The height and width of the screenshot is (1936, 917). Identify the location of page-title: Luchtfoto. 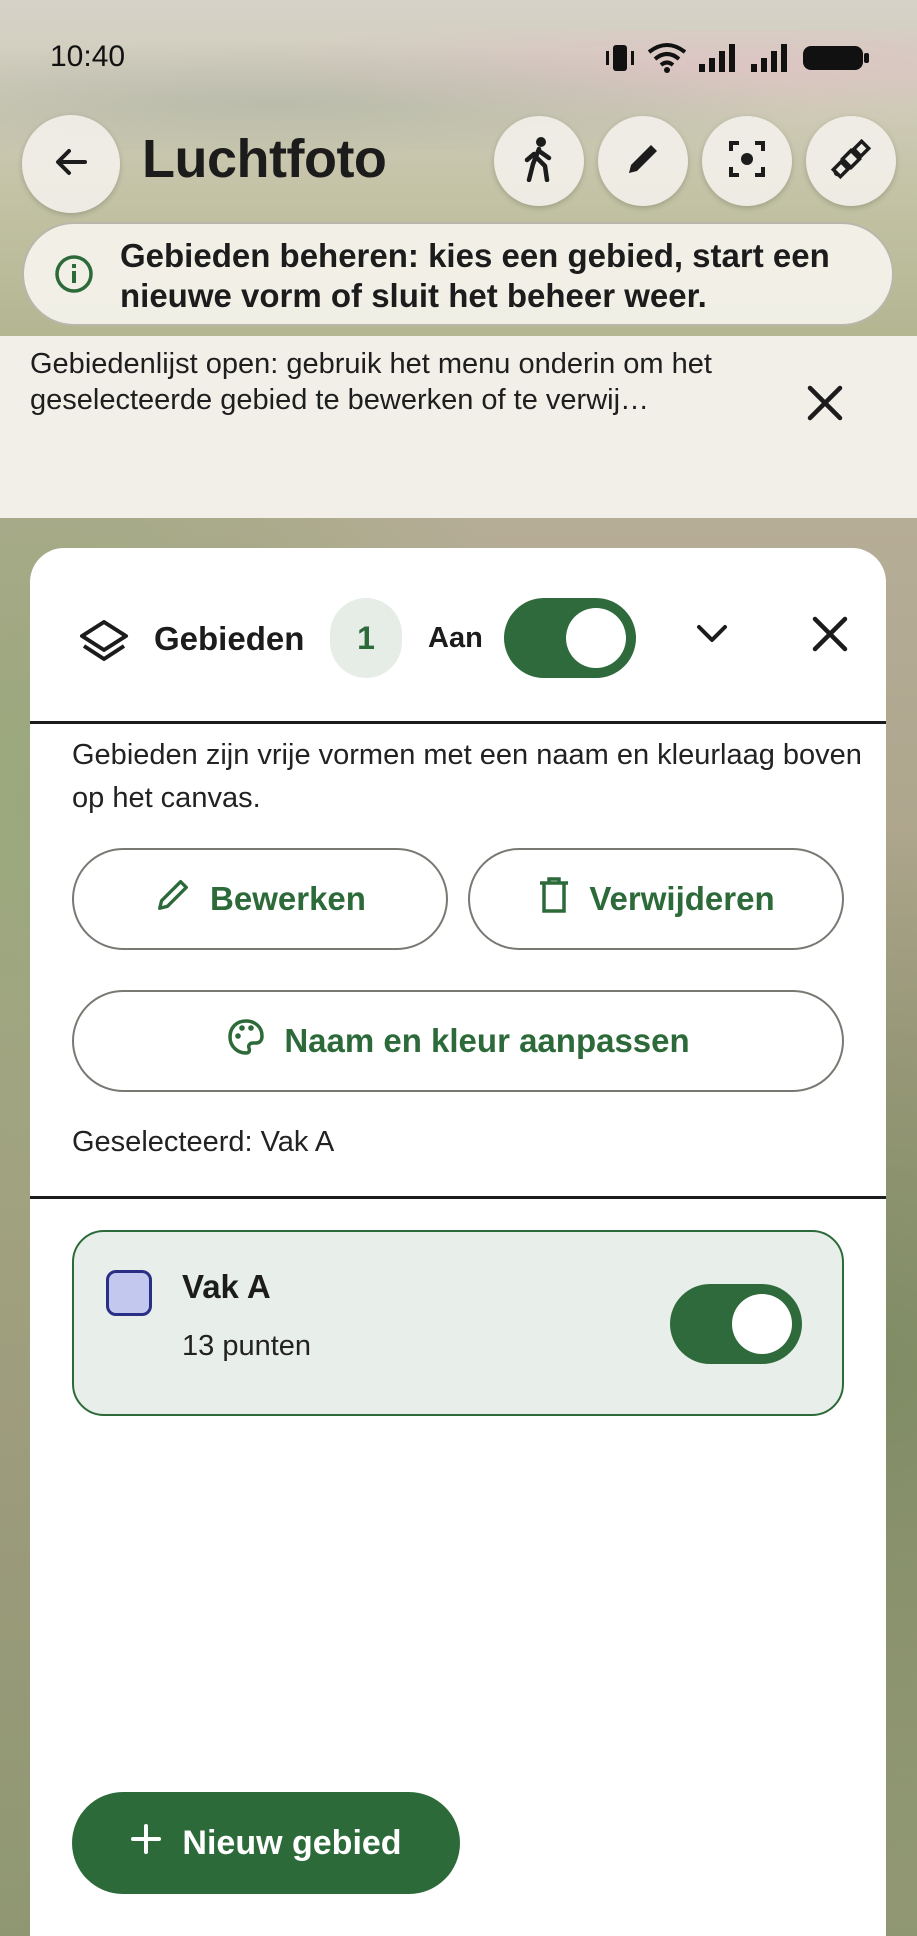
(264, 159).